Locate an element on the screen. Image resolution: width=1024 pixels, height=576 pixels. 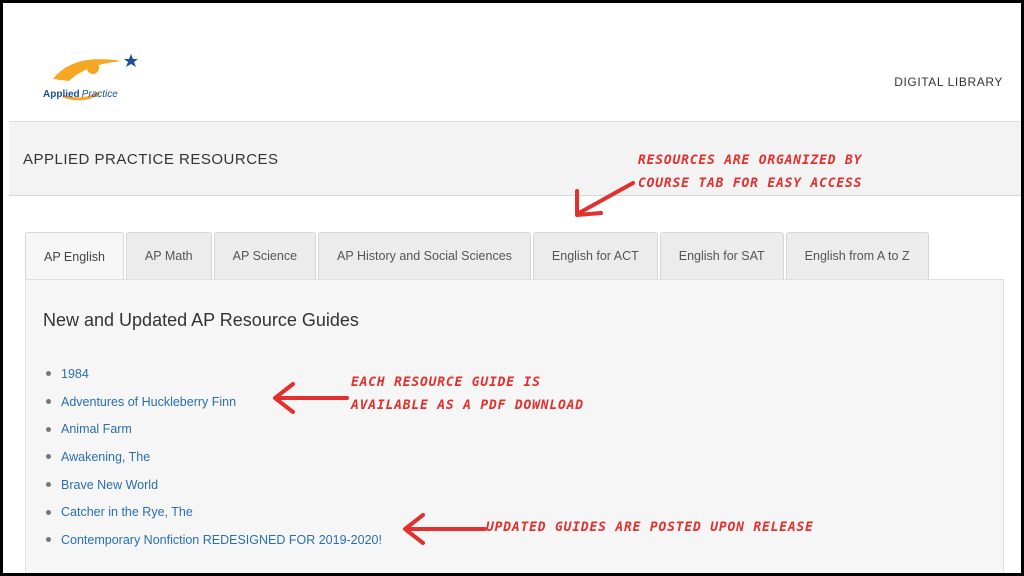
tab-english-for-act: English for ACT is located at coordinates (595, 255).